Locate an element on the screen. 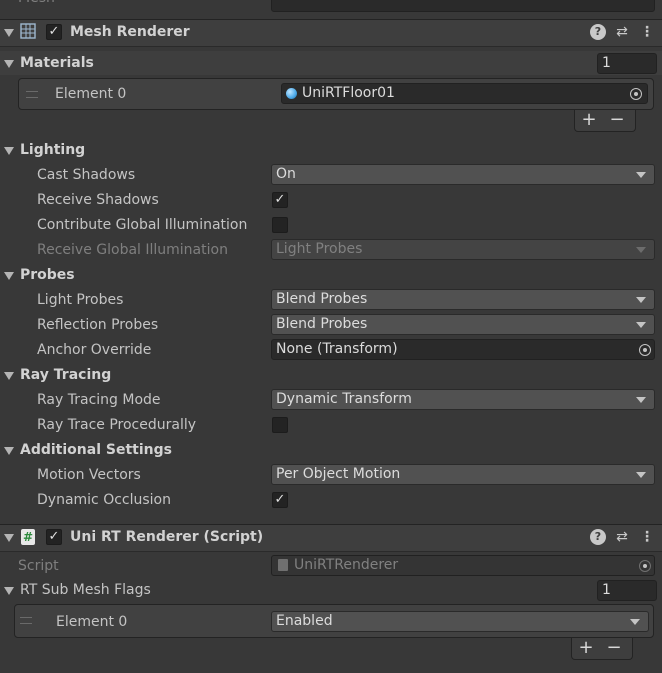  rt-sub-mesh-flags-count-field: 1 is located at coordinates (627, 590).